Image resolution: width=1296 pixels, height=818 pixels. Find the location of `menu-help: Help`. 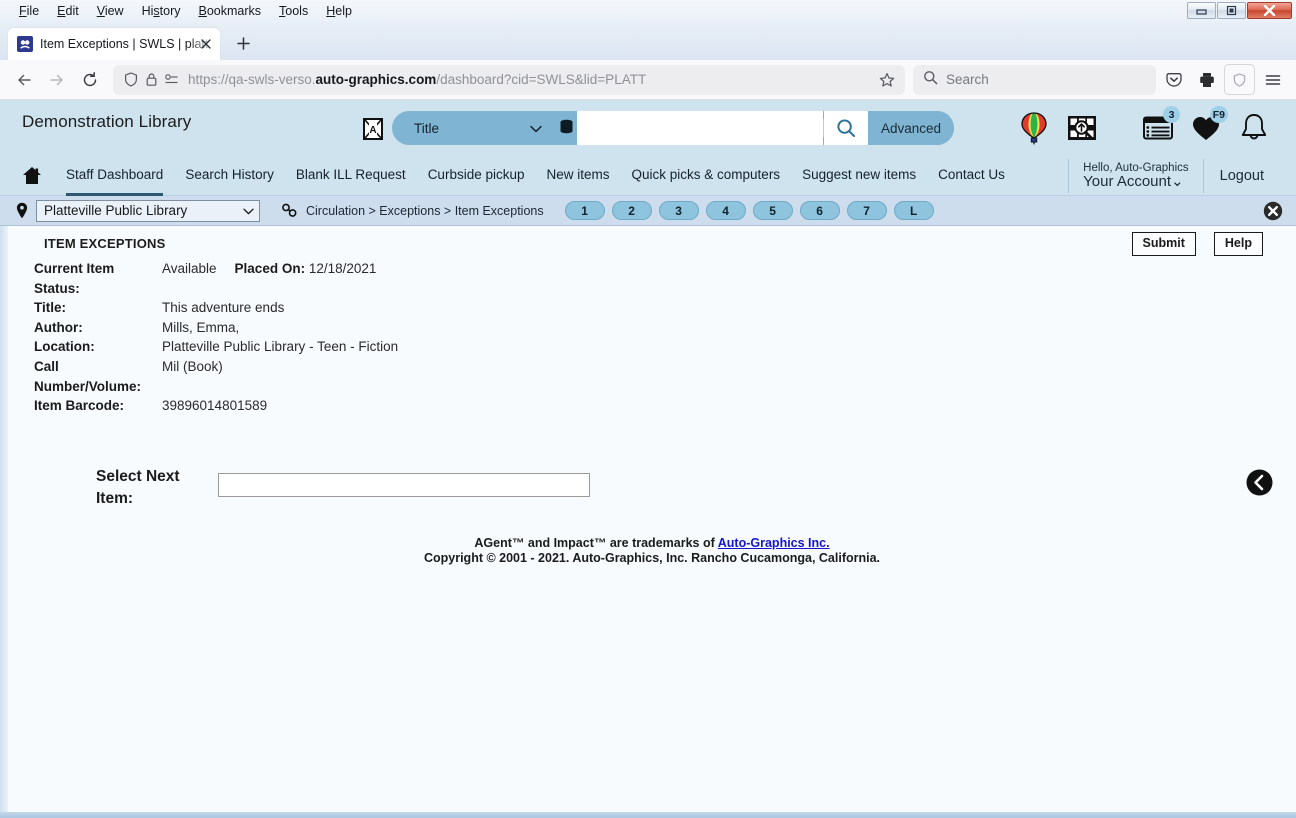

menu-help: Help is located at coordinates (339, 11).